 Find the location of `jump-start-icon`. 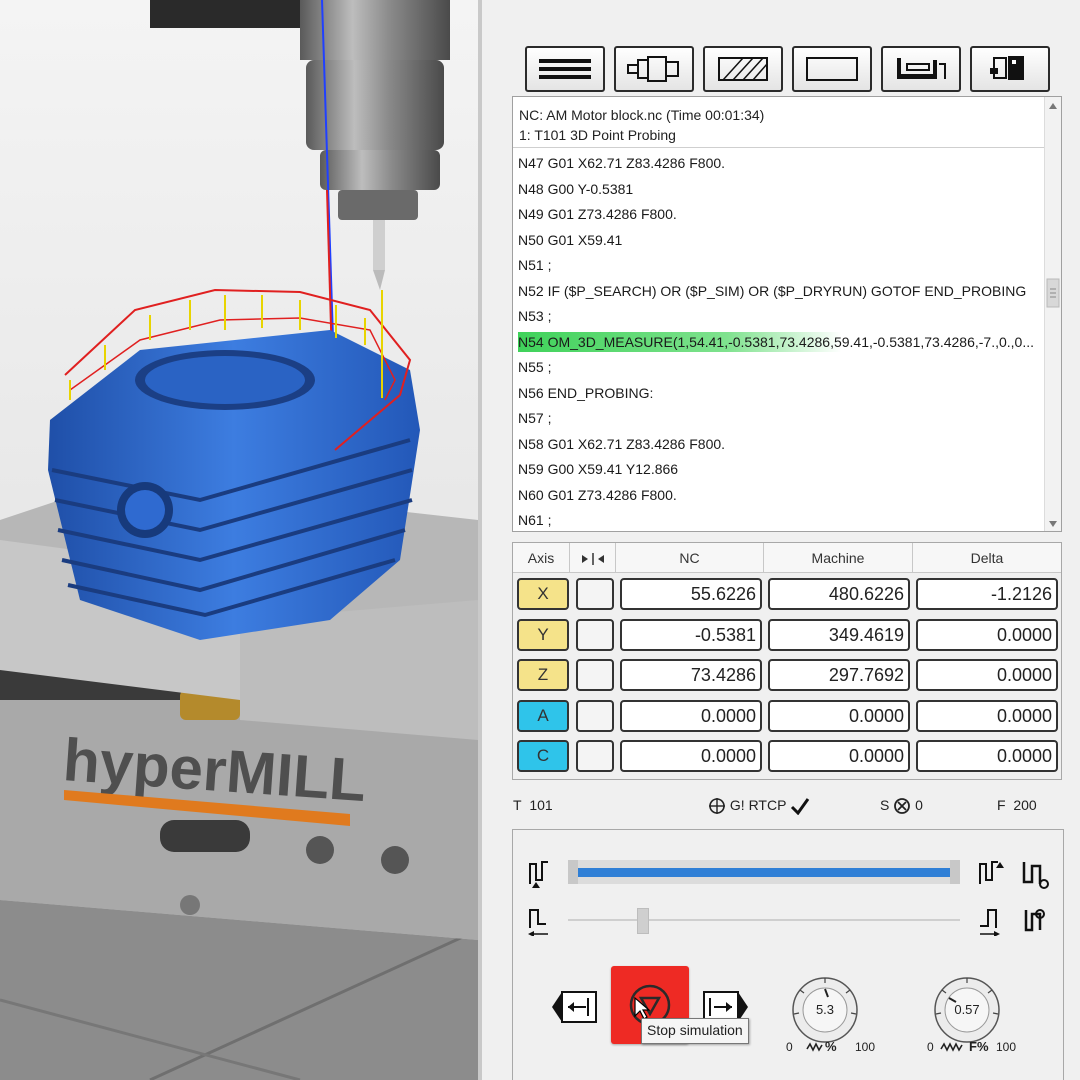

jump-start-icon is located at coordinates (540, 874).